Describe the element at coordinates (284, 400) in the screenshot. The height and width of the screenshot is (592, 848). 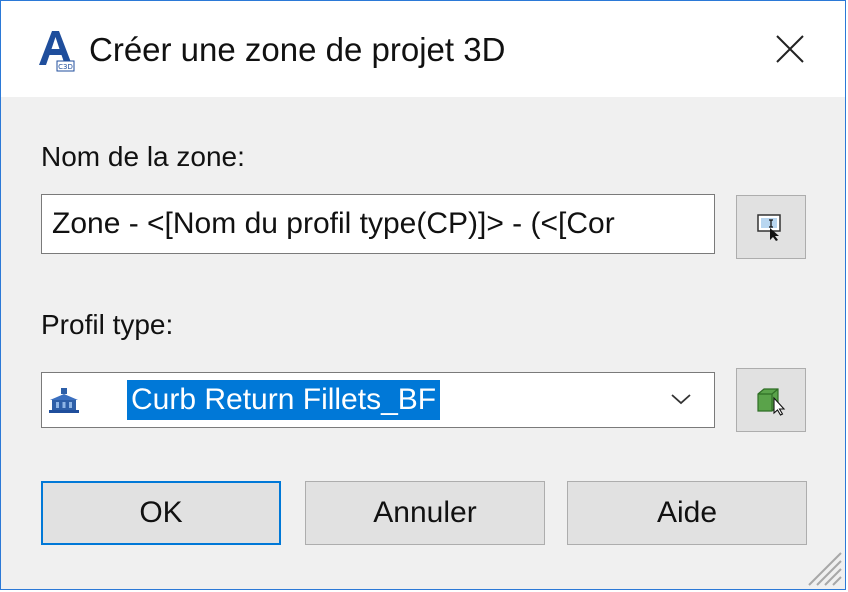
I see `assembly-selected-value: Curb Return Fillets_BF` at that location.